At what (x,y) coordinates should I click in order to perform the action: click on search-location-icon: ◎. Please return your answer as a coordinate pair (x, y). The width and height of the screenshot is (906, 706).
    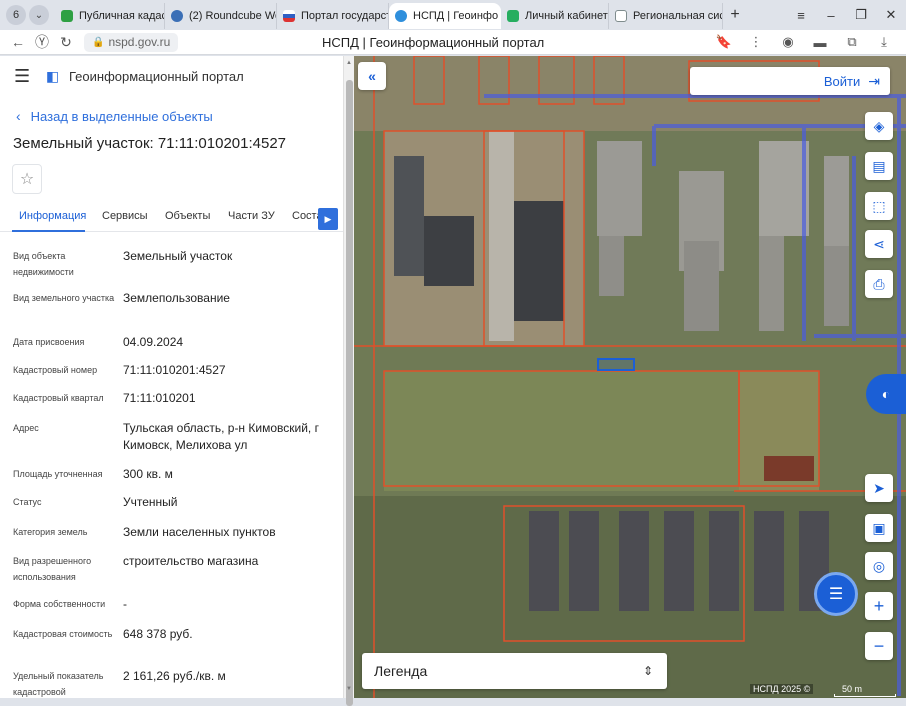
    Looking at the image, I should click on (879, 566).